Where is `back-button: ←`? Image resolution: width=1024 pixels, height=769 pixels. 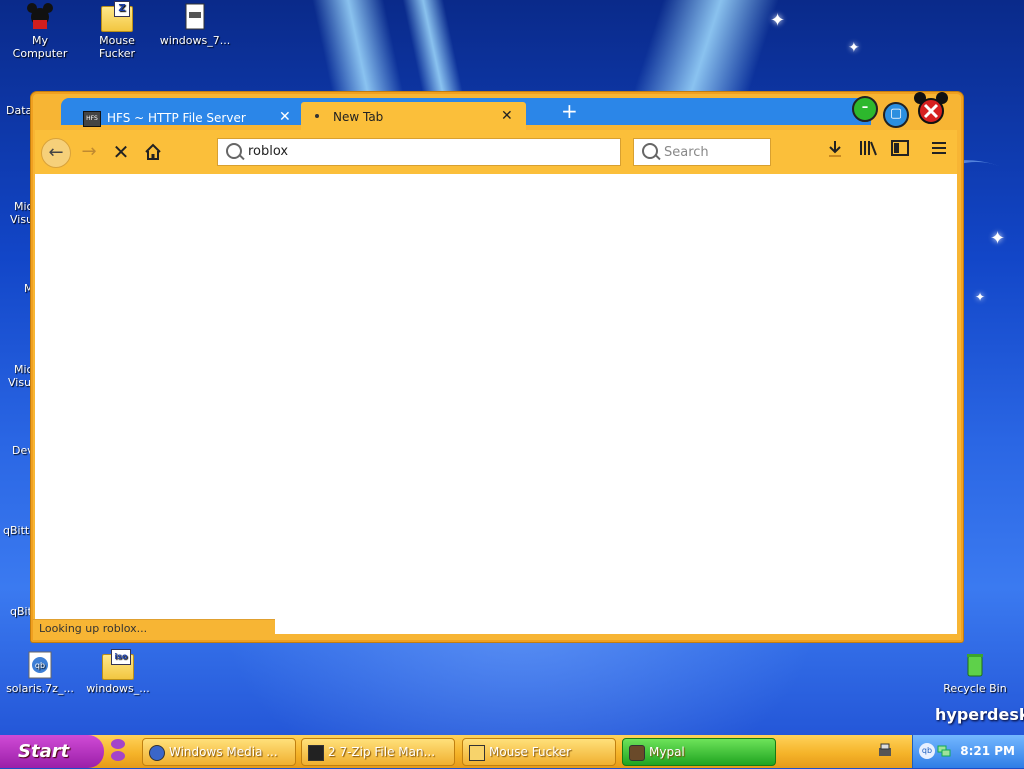 back-button: ← is located at coordinates (56, 153).